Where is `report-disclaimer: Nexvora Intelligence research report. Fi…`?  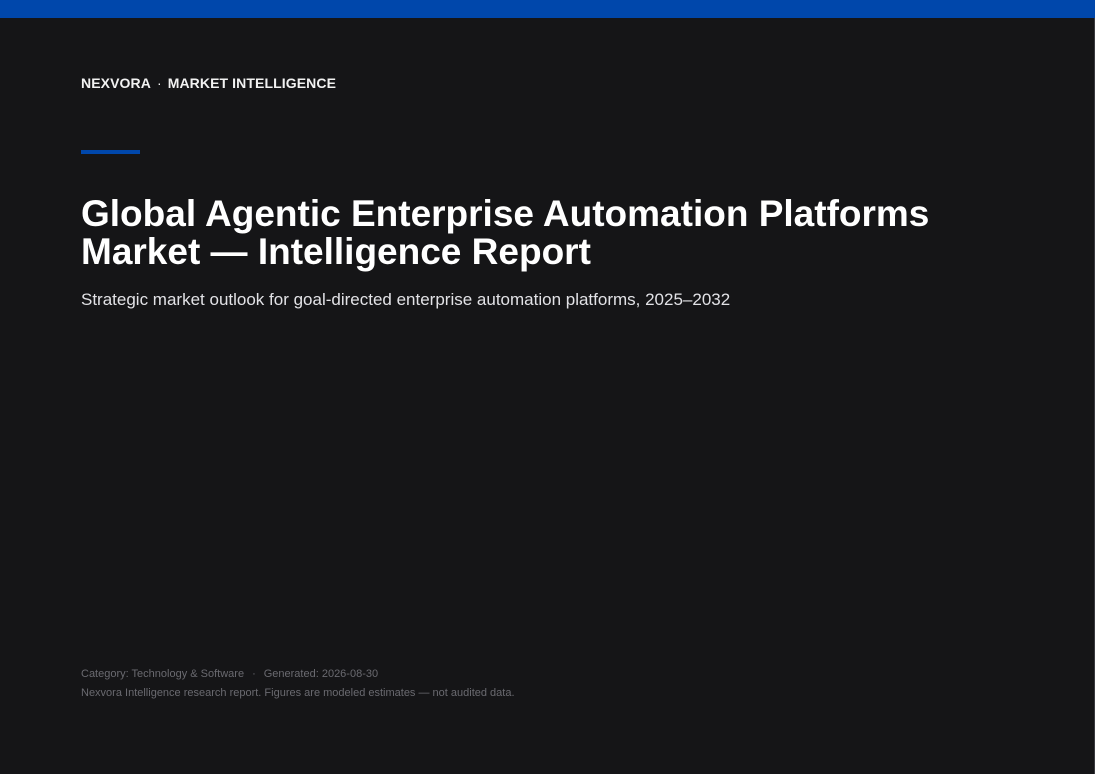
report-disclaimer: Nexvora Intelligence research report. Fi… is located at coordinates (298, 693).